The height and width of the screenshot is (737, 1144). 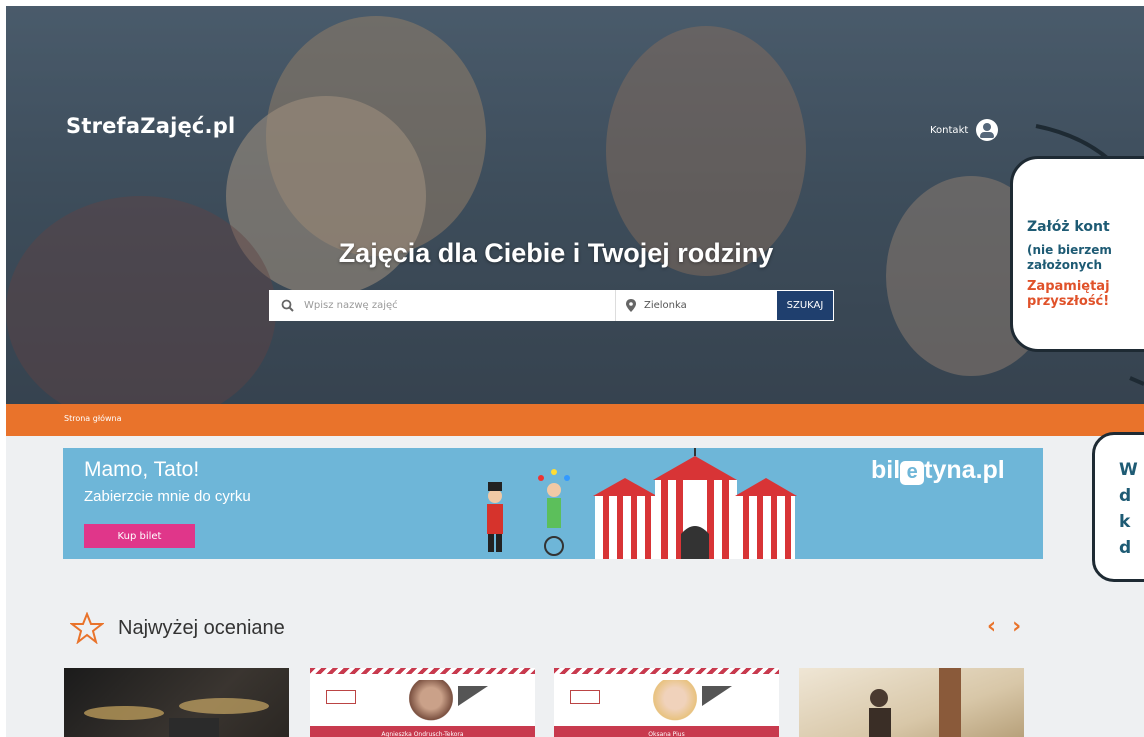 I want to click on buy-ticket-button: Kup bilet, so click(x=139, y=536).